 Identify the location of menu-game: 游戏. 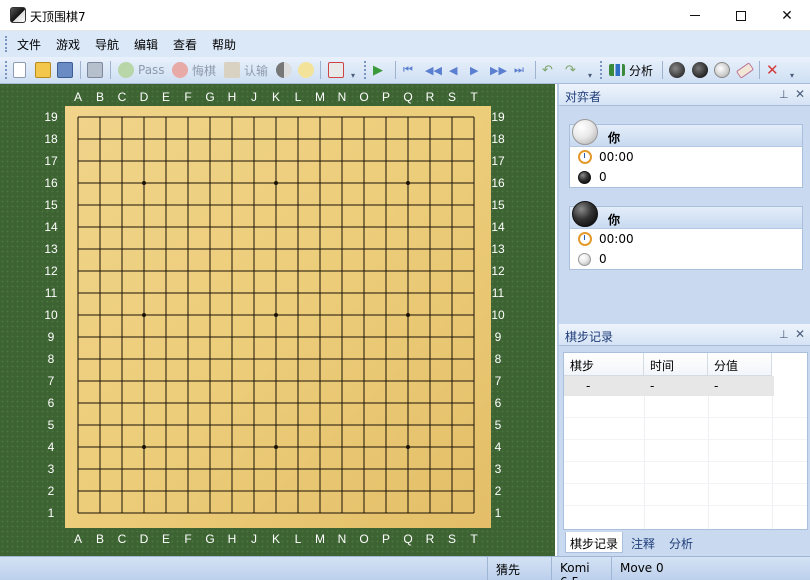
(68, 44).